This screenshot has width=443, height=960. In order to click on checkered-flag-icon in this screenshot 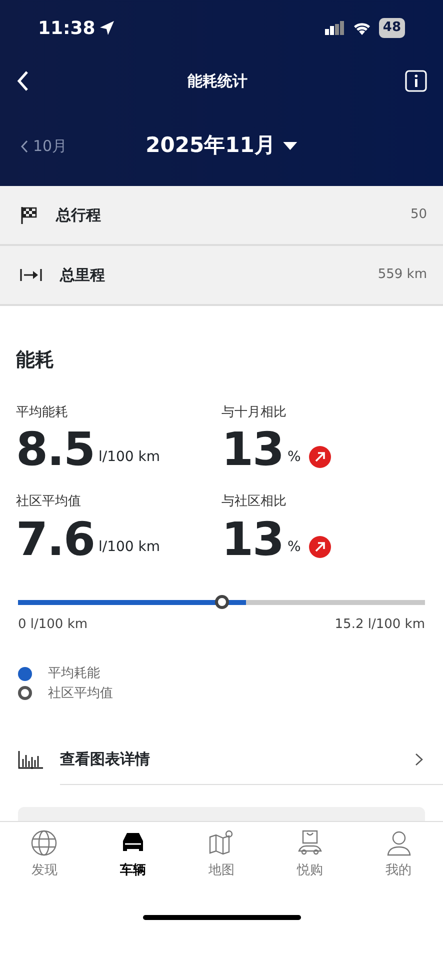, I will do `click(29, 215)`.